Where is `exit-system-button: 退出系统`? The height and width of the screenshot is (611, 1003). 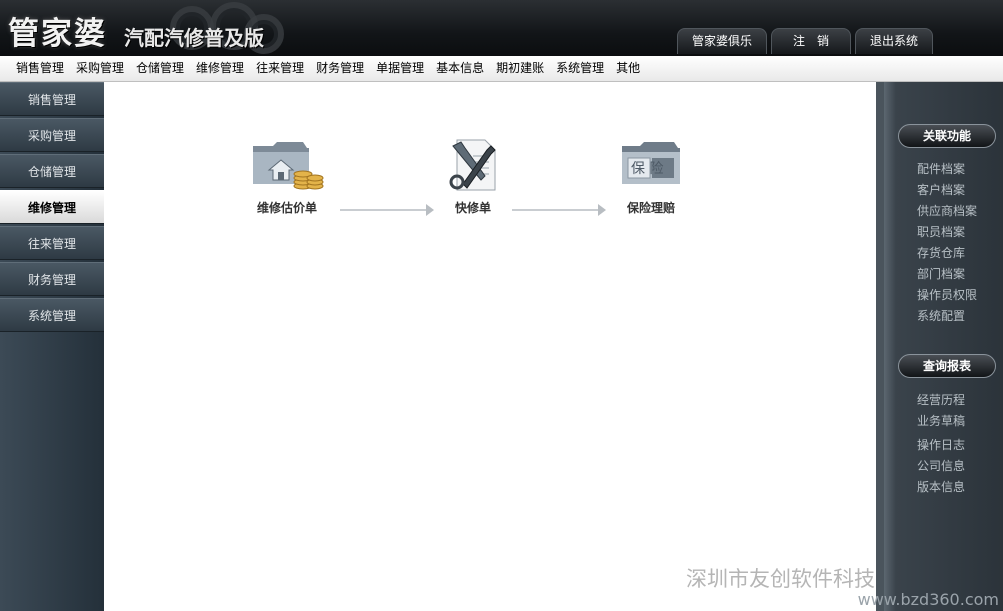 exit-system-button: 退出系统 is located at coordinates (894, 41).